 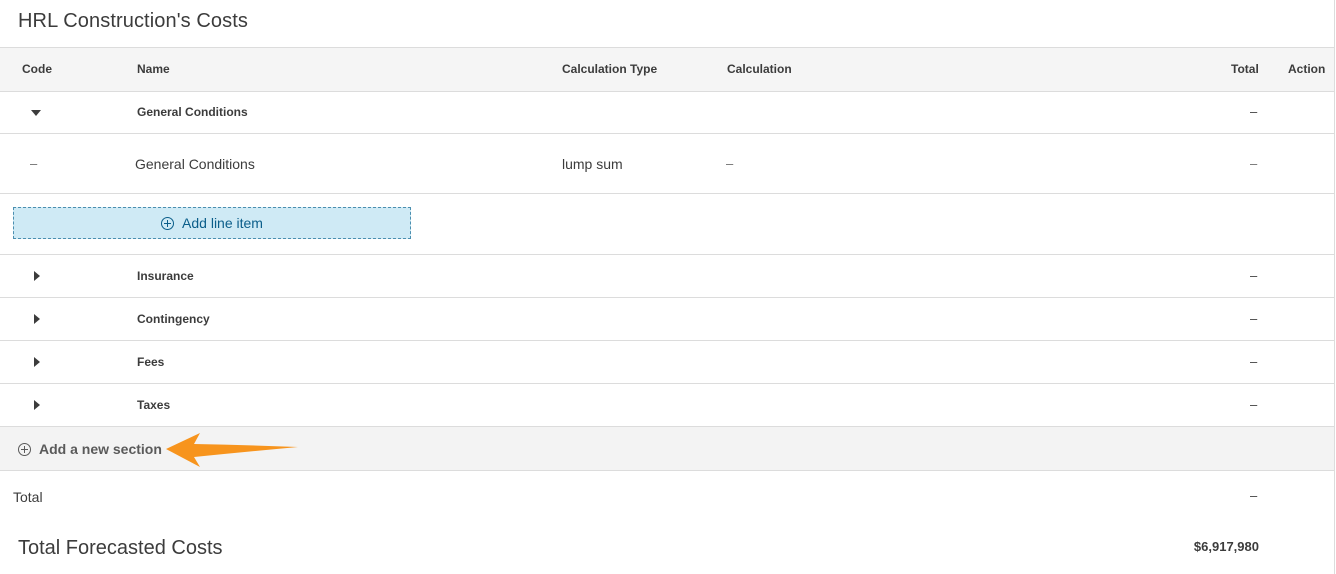 I want to click on add-line-item-button: Add line item, so click(x=212, y=223).